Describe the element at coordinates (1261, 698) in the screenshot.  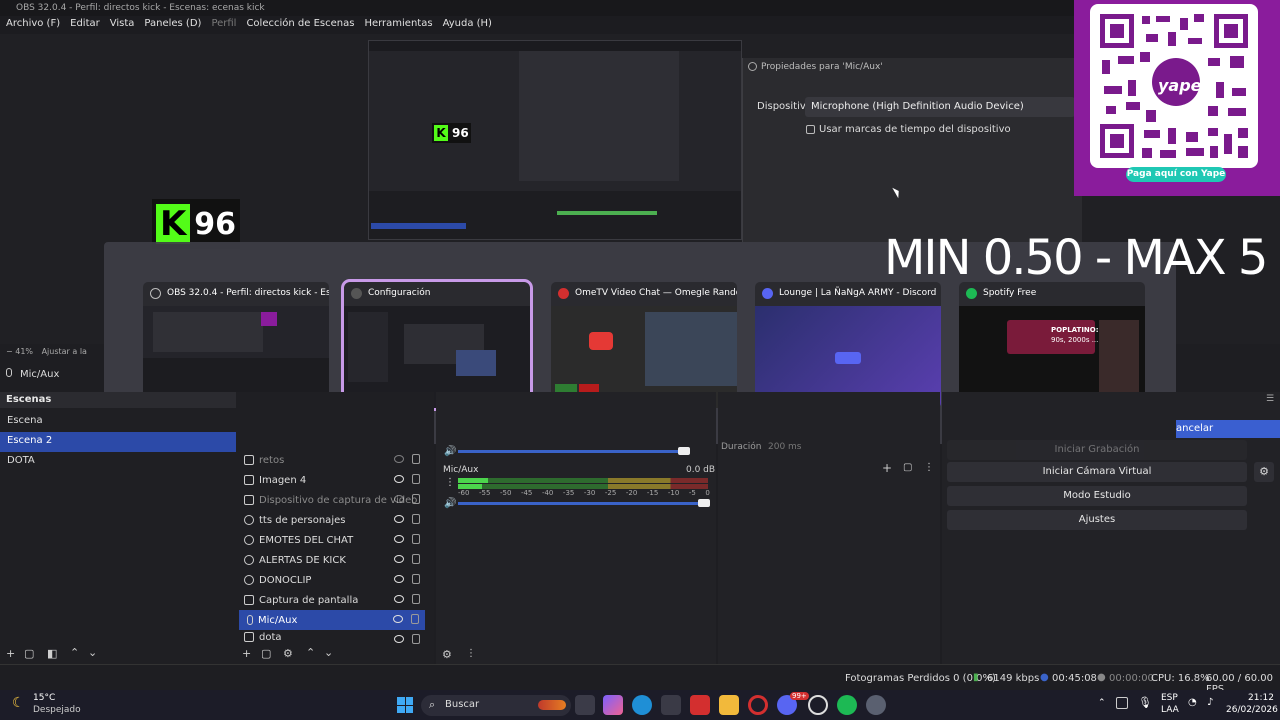
I see `clock-time: 21:12` at that location.